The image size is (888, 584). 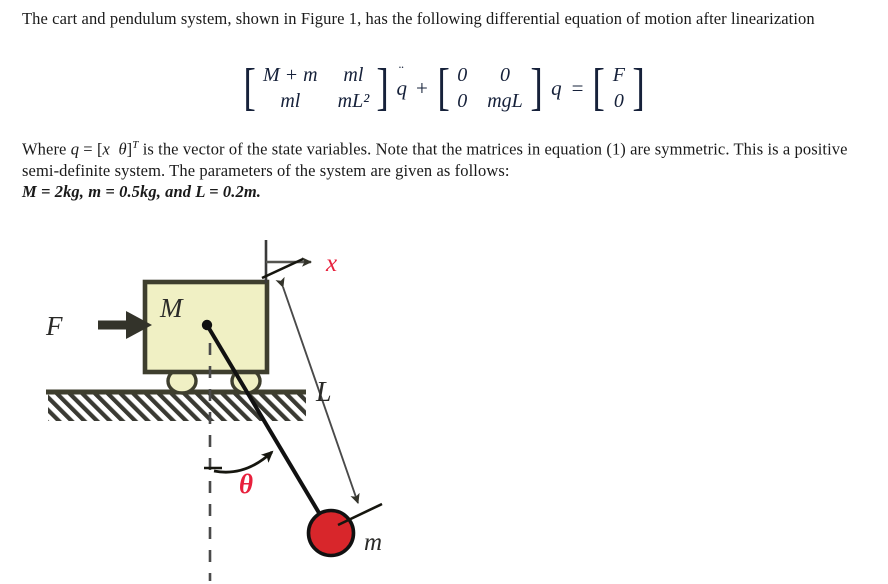 I want to click on force-vector: F 0, so click(x=619, y=88).